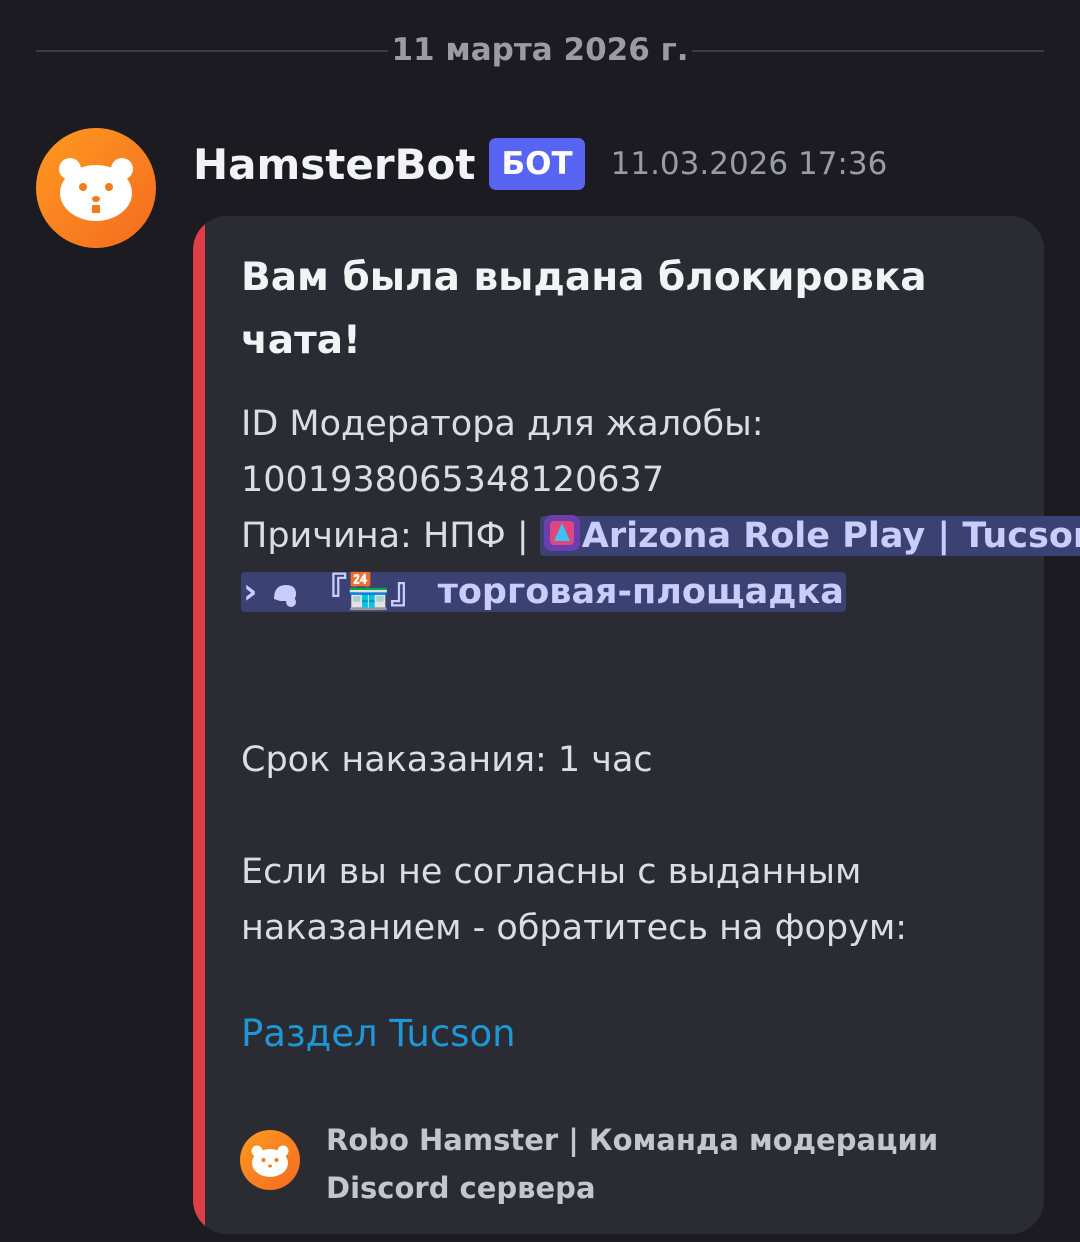 The image size is (1080, 1242). What do you see at coordinates (574, 928) in the screenshot?
I see `appeal-line-2: наказанием - обратитесь на форум:` at bounding box center [574, 928].